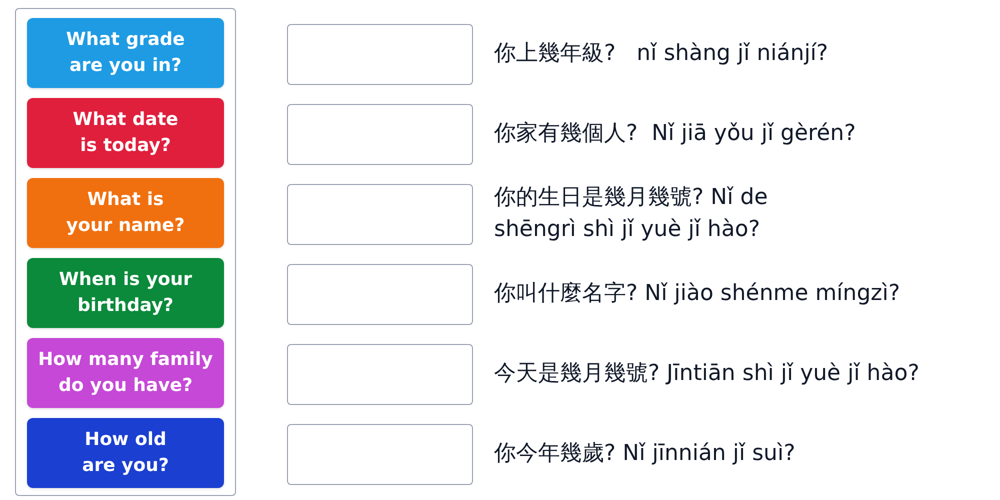  What do you see at coordinates (645, 454) in the screenshot?
I see `question-text: 你今年幾歲? Nǐ jīnnián jǐ suì?` at bounding box center [645, 454].